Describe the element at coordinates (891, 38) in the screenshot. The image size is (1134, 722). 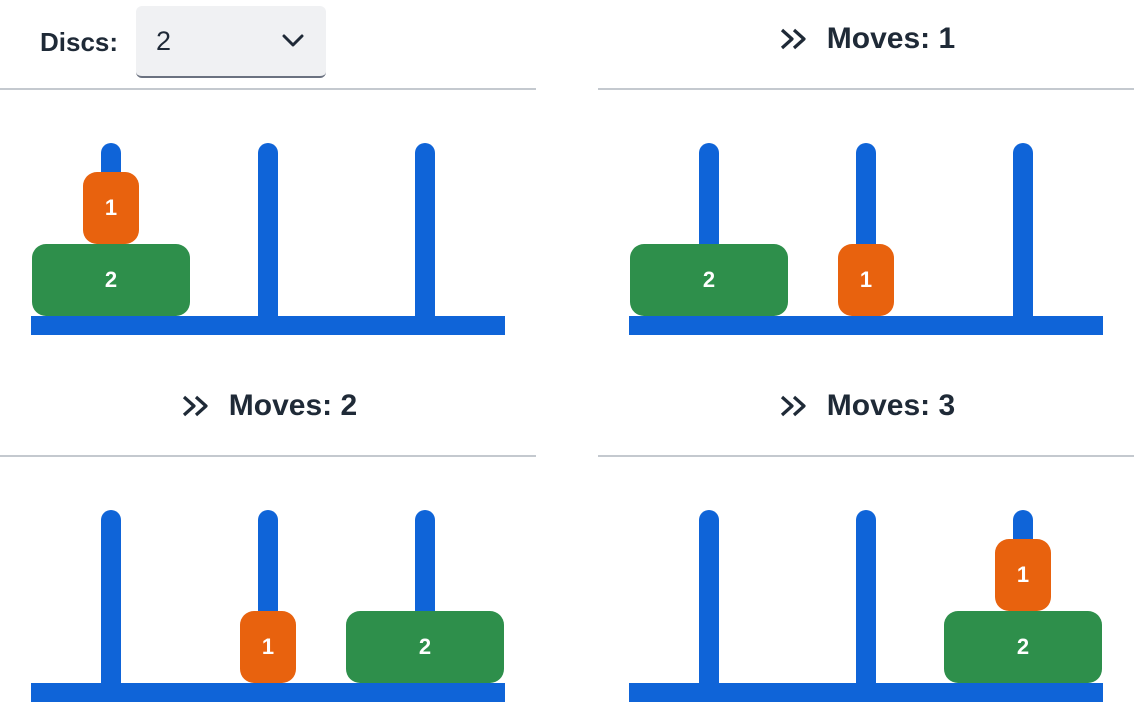
I see `moves-label: Moves: 1` at that location.